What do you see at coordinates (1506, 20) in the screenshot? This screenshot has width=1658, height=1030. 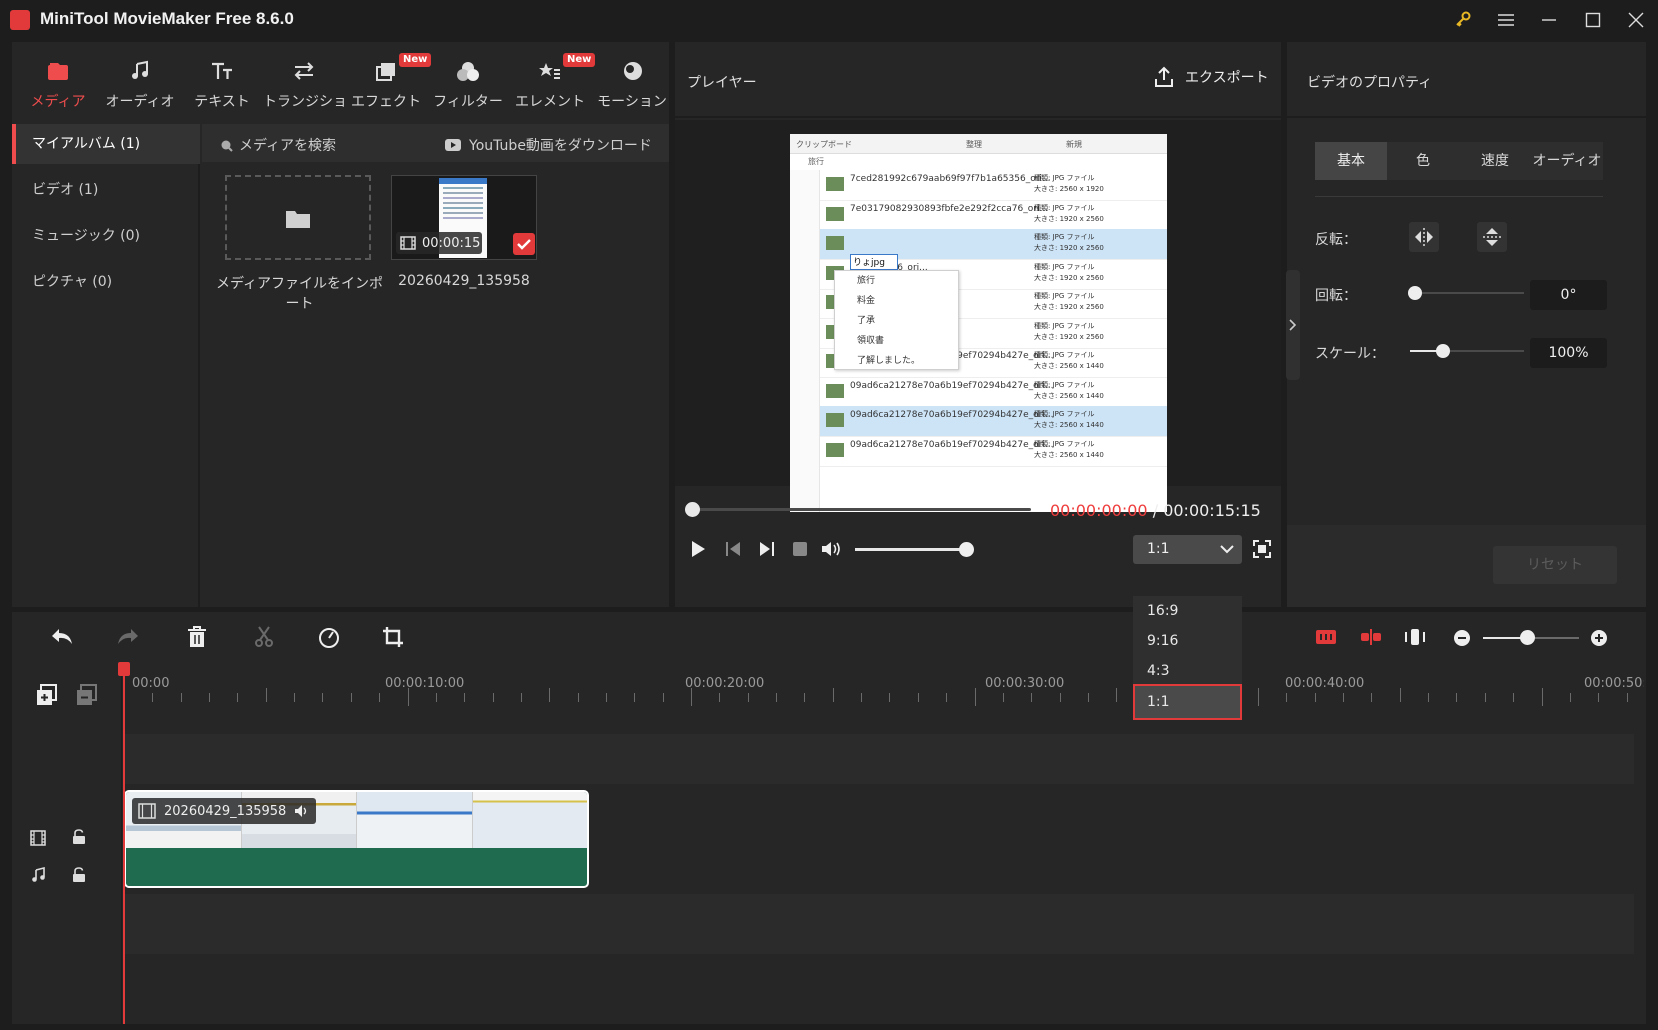 I see `menu-icon` at bounding box center [1506, 20].